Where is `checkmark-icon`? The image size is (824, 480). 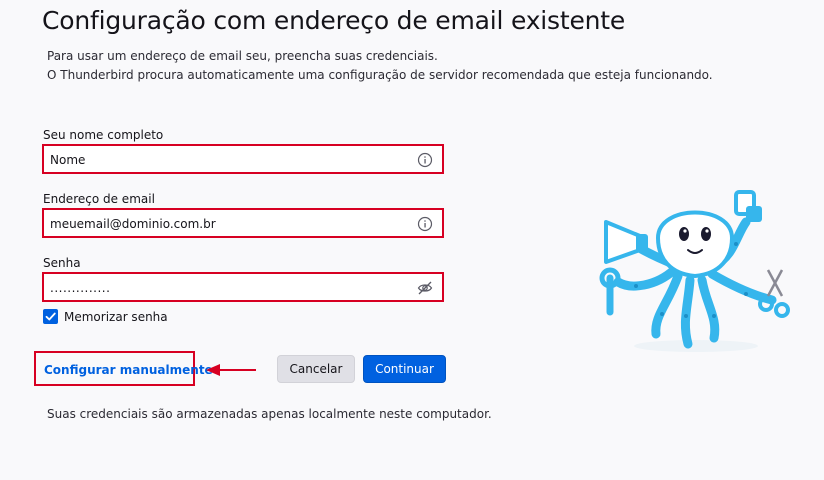 checkmark-icon is located at coordinates (50, 316).